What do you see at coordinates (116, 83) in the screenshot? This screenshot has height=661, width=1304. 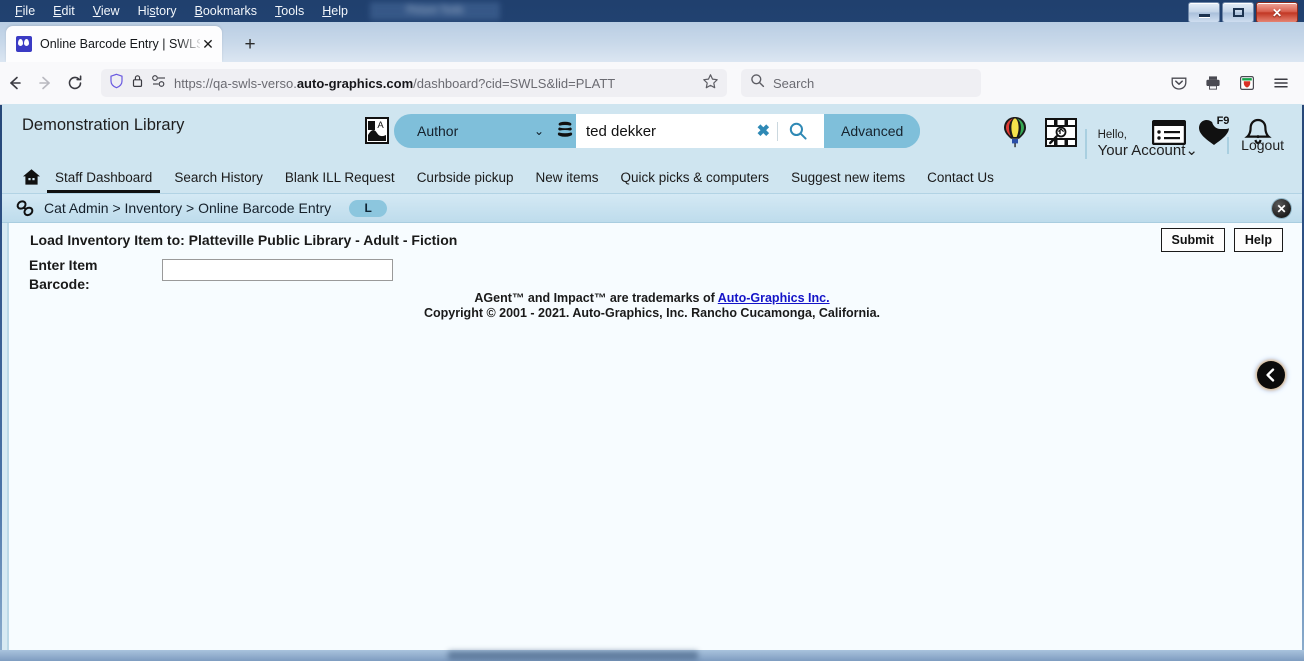 I see `shield-icon` at bounding box center [116, 83].